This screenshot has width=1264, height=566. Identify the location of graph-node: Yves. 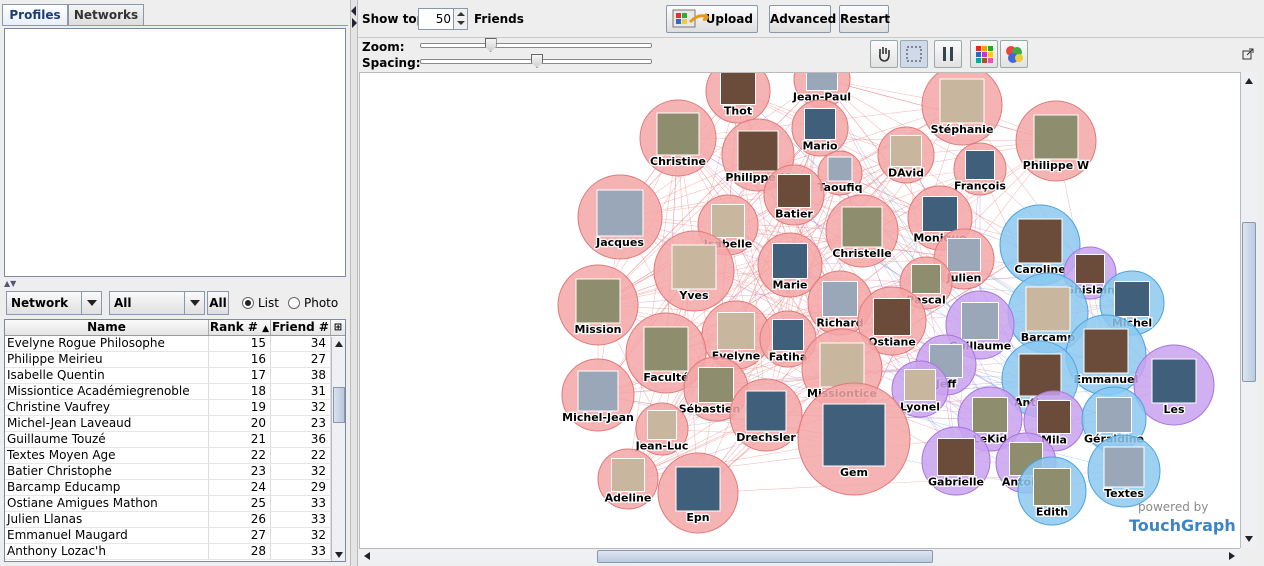
(694, 271).